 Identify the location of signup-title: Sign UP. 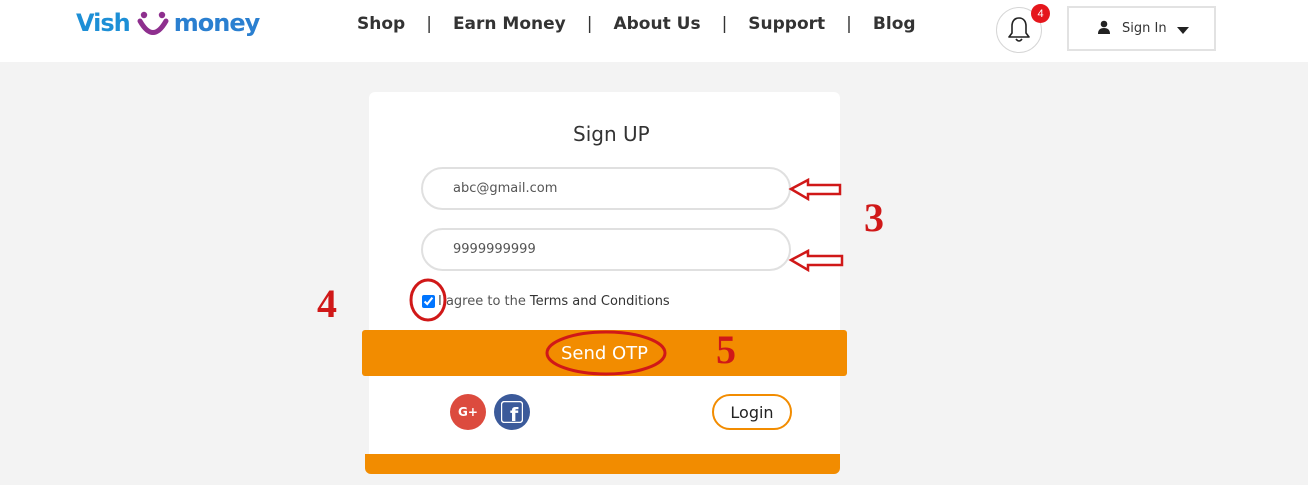
(611, 134).